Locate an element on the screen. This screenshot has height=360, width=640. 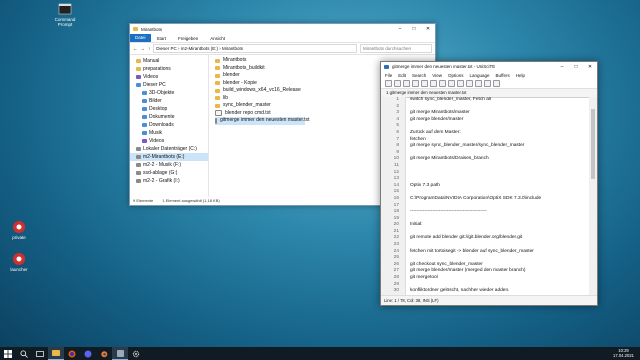
firefox-icon is located at coordinates (72, 353).